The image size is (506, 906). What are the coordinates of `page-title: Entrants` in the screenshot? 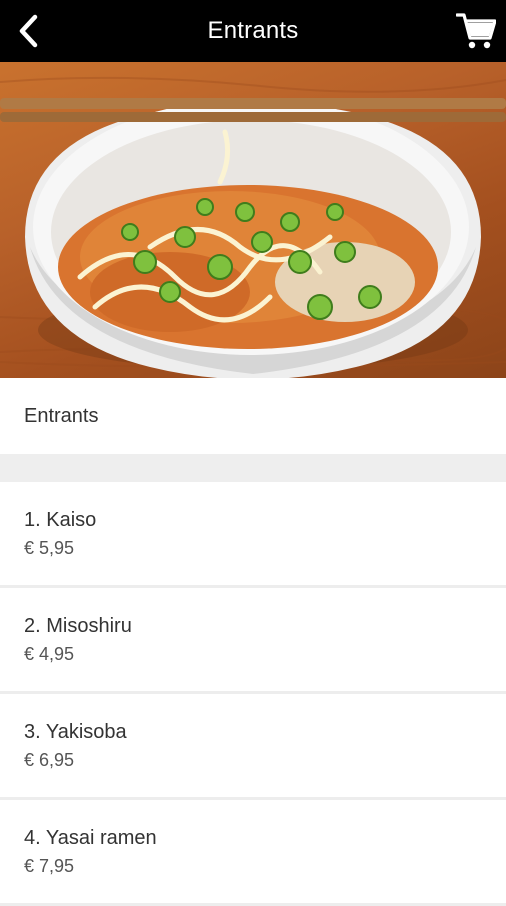 It's located at (253, 30).